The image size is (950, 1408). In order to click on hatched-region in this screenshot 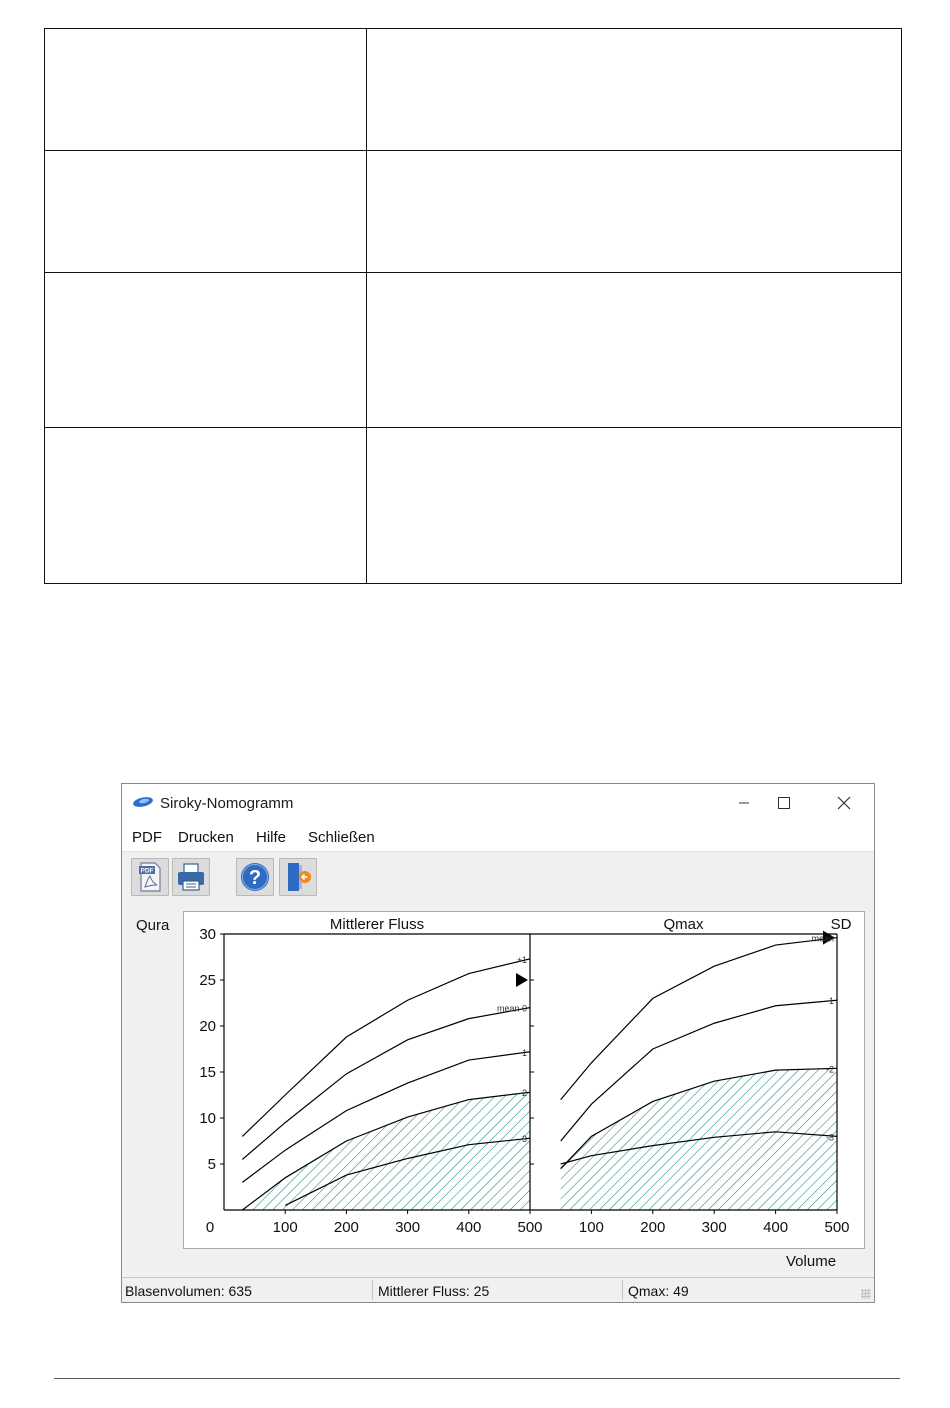, I will do `click(386, 1151)`.